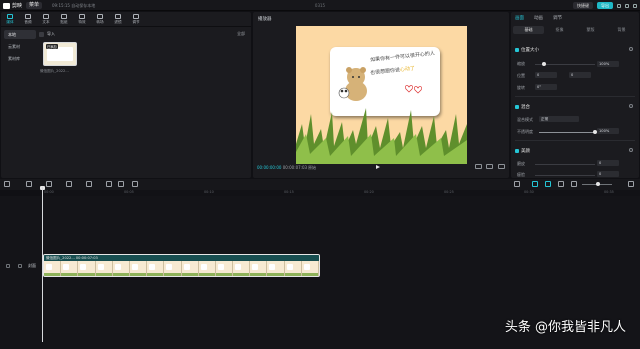 The image size is (640, 349). Describe the element at coordinates (561, 184) in the screenshot. I see `preview-axis-icon` at that location.